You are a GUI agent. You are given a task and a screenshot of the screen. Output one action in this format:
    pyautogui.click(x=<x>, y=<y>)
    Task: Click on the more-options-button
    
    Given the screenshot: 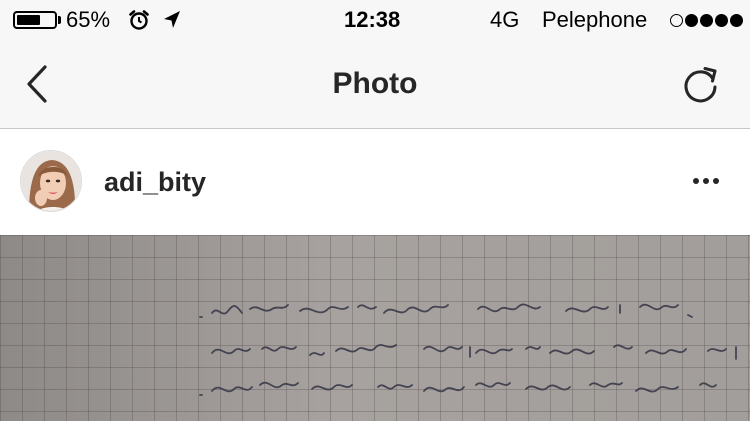 What is the action you would take?
    pyautogui.click(x=708, y=181)
    